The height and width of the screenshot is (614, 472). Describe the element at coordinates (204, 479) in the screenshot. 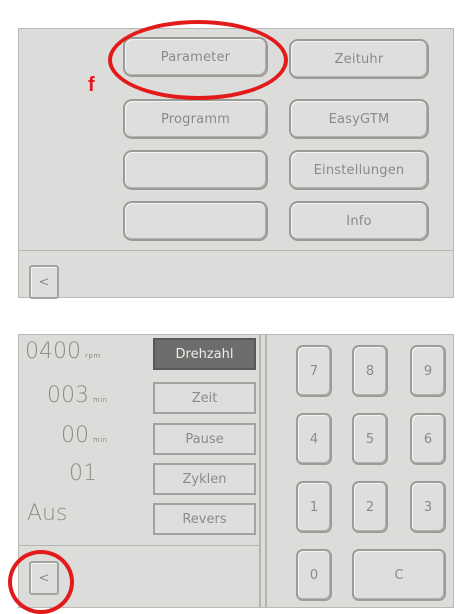

I see `tab-zyklen: Zyklen` at that location.